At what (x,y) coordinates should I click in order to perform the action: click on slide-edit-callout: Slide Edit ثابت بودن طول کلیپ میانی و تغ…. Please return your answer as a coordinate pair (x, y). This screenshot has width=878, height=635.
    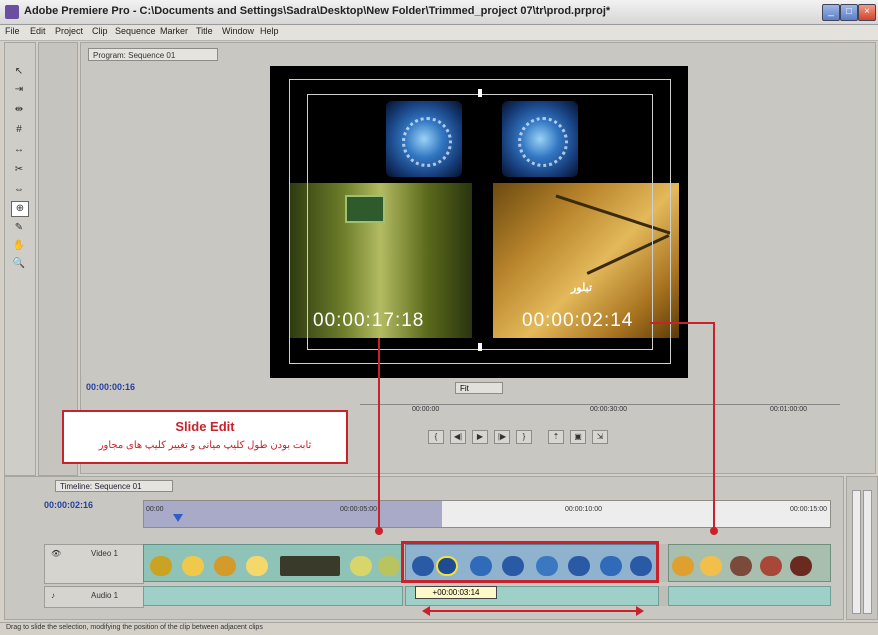
    Looking at the image, I should click on (205, 437).